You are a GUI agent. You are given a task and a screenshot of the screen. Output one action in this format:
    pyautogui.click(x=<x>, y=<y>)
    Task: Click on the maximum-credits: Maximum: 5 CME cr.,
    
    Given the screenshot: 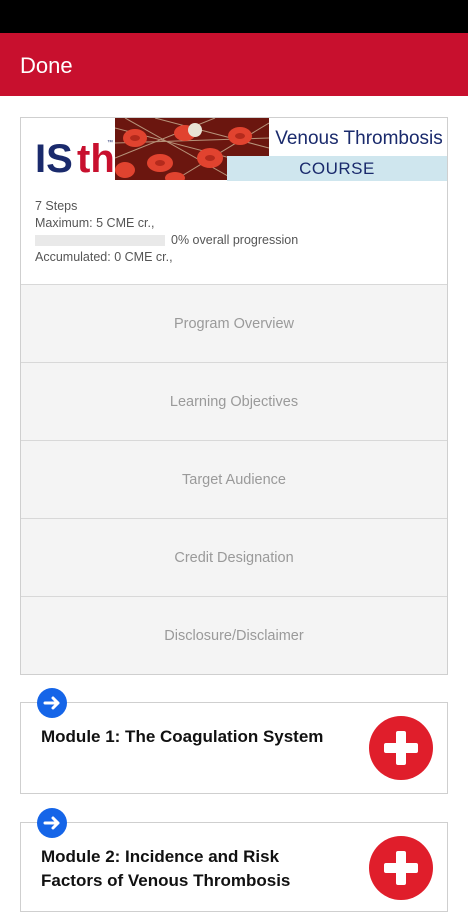 What is the action you would take?
    pyautogui.click(x=95, y=223)
    